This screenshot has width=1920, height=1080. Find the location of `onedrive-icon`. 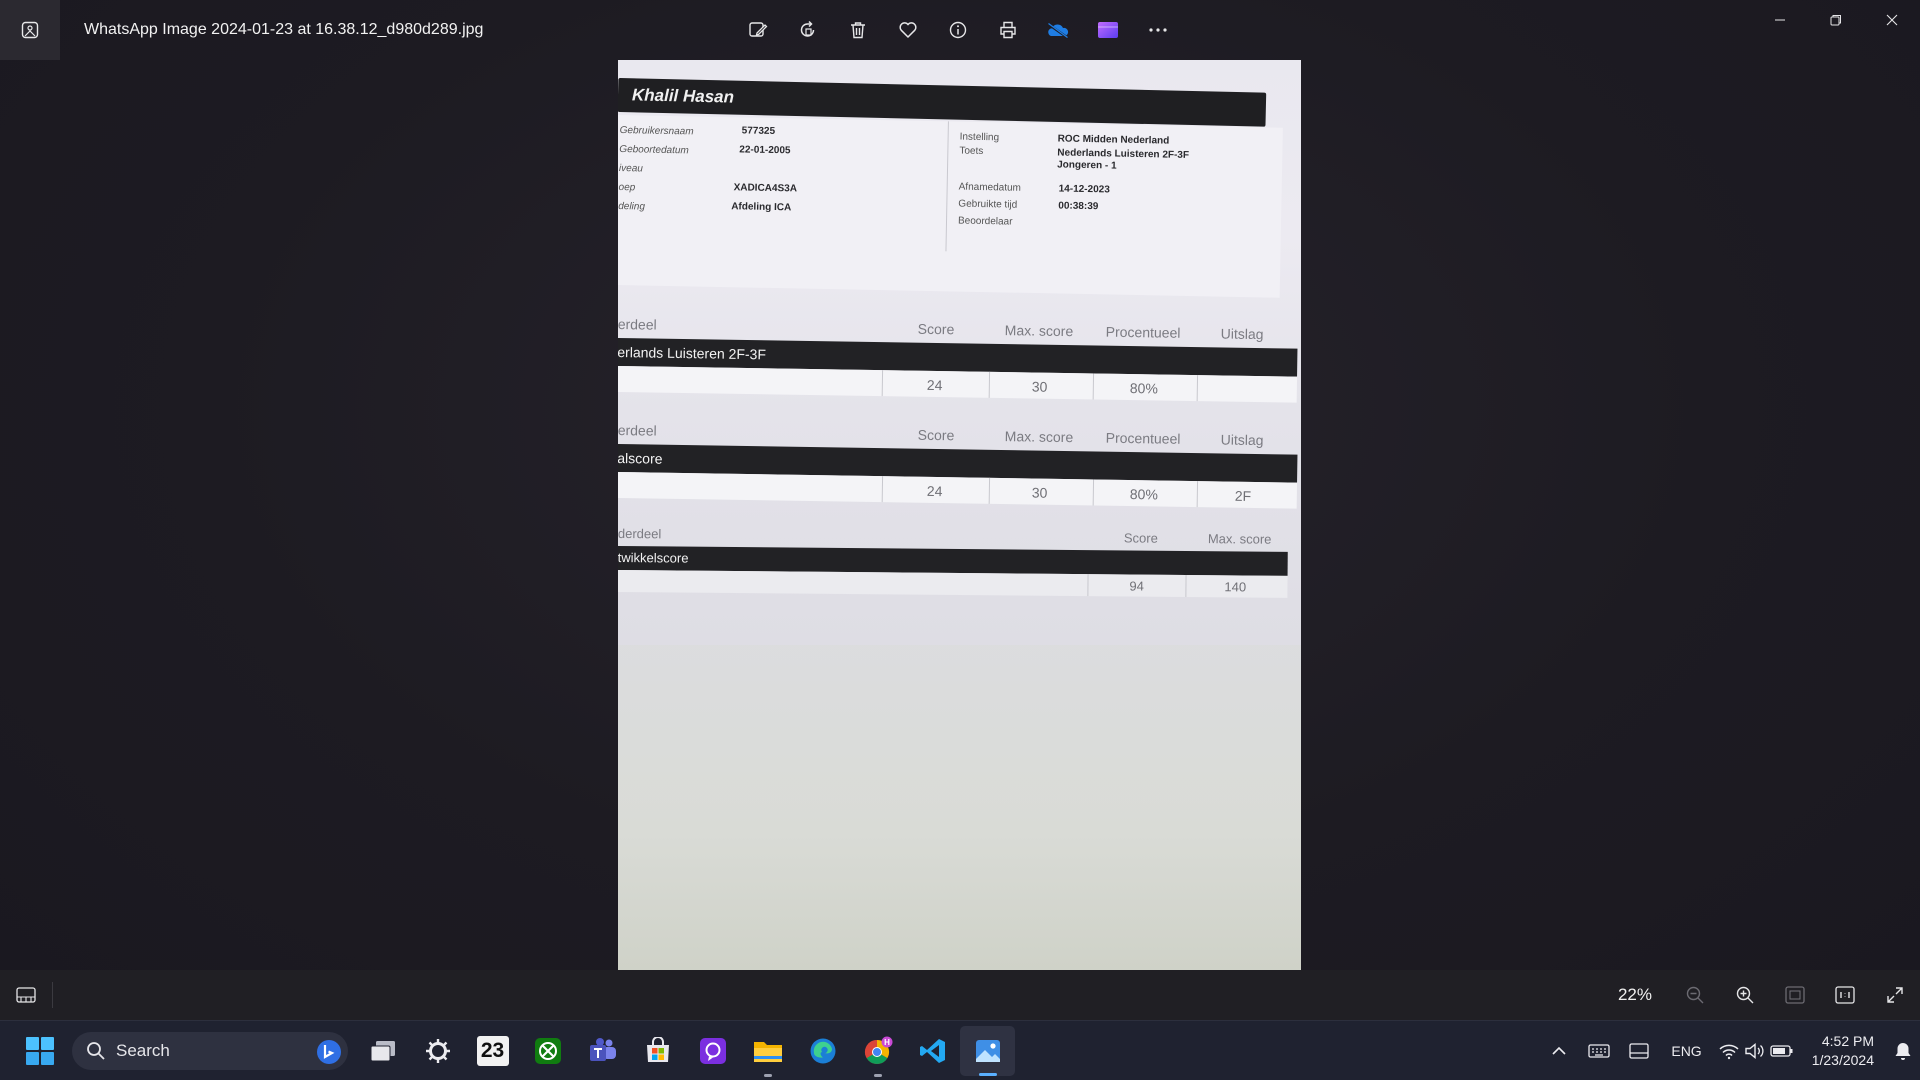

onedrive-icon is located at coordinates (1058, 31).